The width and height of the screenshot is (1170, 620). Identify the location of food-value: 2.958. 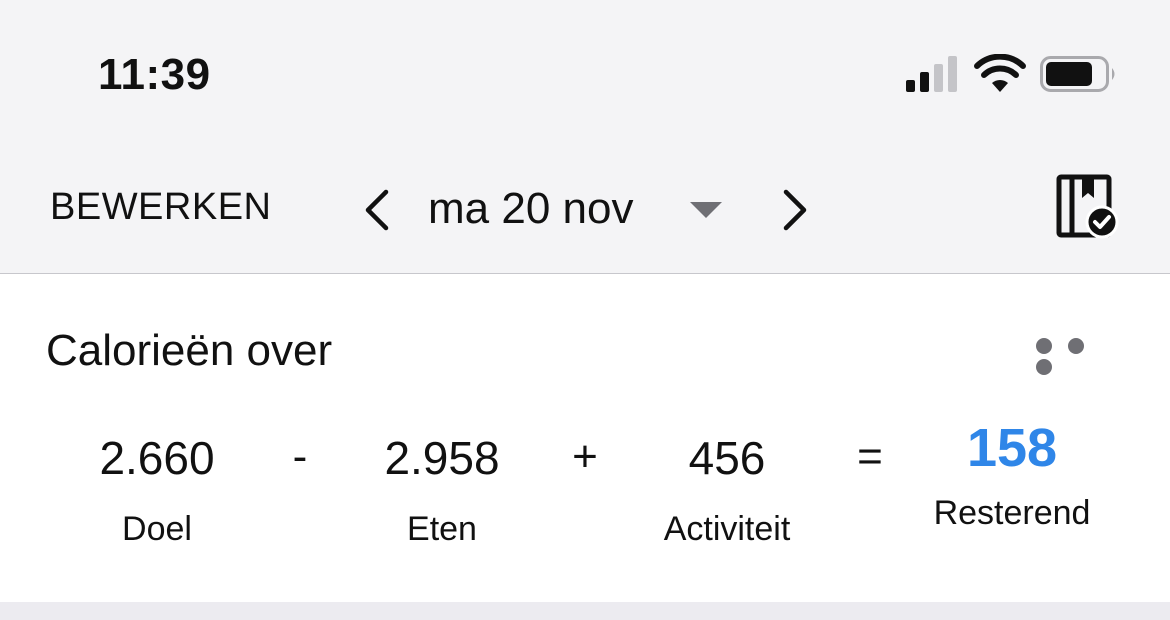
(442, 458).